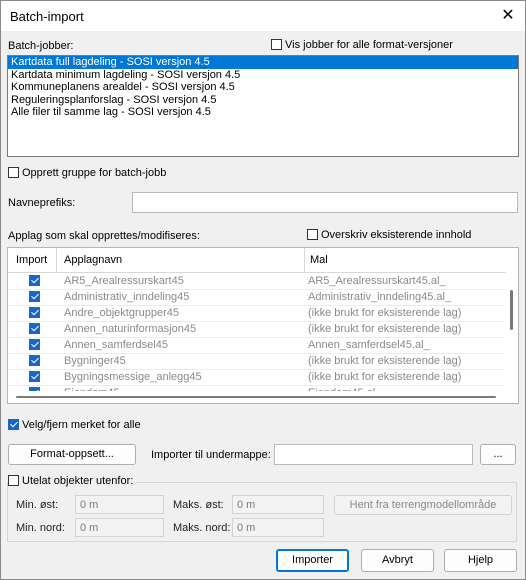  I want to click on layer-name-cell: Bygninger45, so click(95, 361).